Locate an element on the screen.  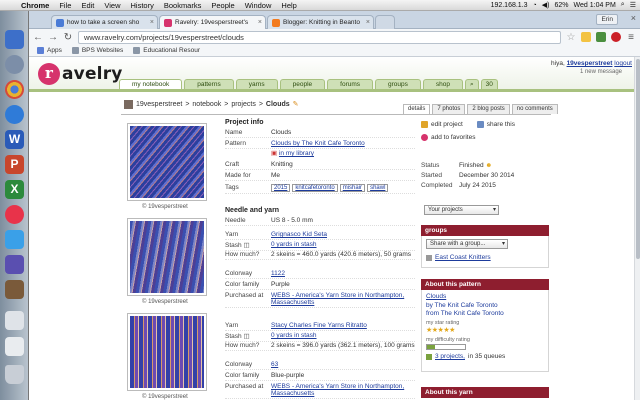
tab-details: details is located at coordinates (417, 109).